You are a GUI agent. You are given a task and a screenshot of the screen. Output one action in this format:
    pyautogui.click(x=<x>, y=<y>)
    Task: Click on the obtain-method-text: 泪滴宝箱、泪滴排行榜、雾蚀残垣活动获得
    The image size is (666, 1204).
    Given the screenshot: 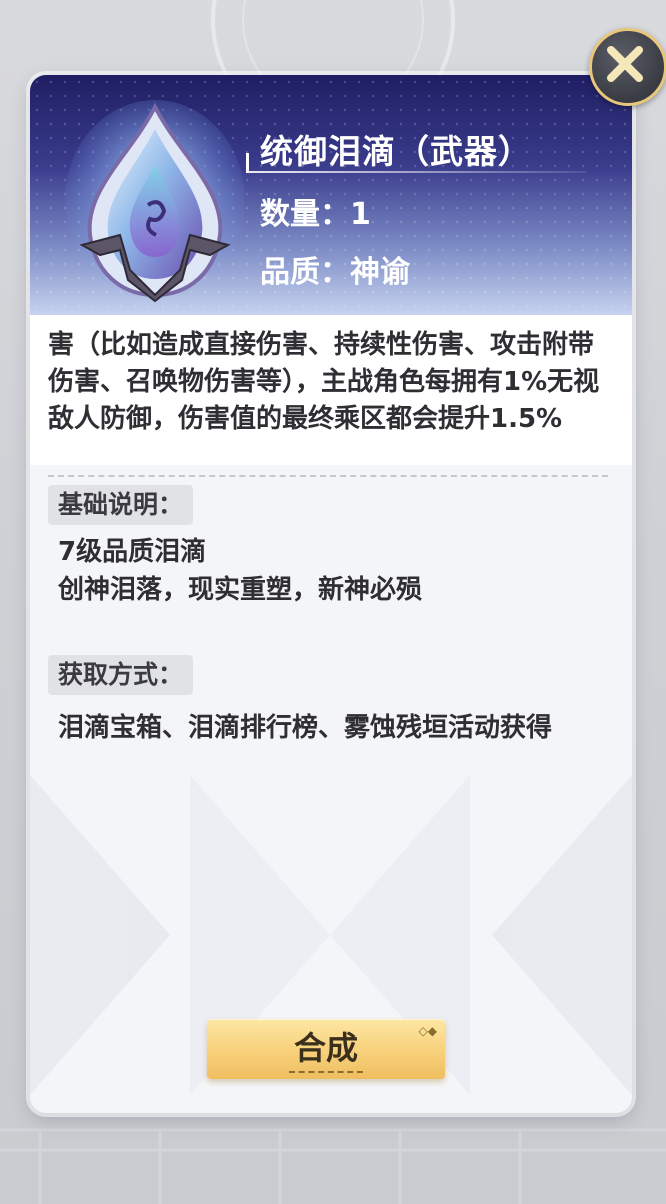 What is the action you would take?
    pyautogui.click(x=305, y=728)
    